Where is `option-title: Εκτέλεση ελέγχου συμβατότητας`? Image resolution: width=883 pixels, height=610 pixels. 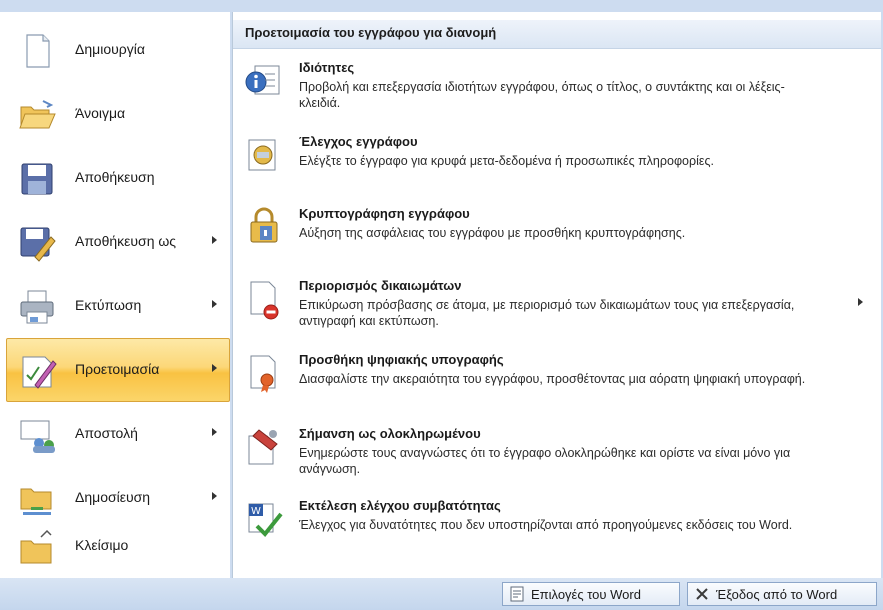 option-title: Εκτέλεση ελέγχου συμβατότητας is located at coordinates (400, 505).